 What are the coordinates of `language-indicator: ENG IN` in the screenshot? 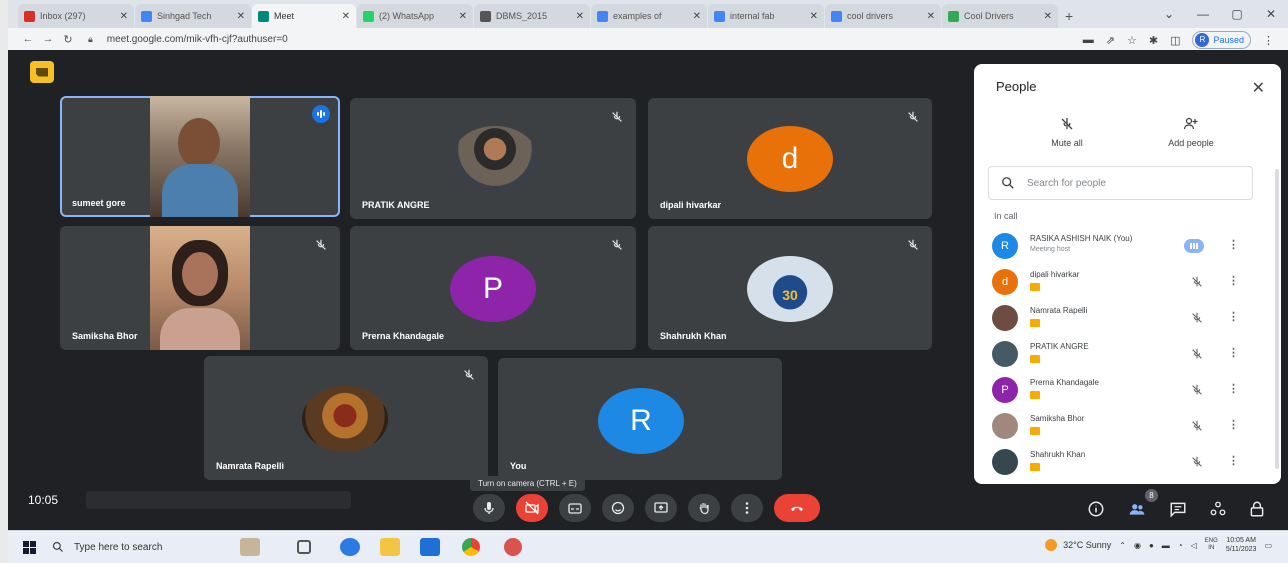 It's located at (1211, 545).